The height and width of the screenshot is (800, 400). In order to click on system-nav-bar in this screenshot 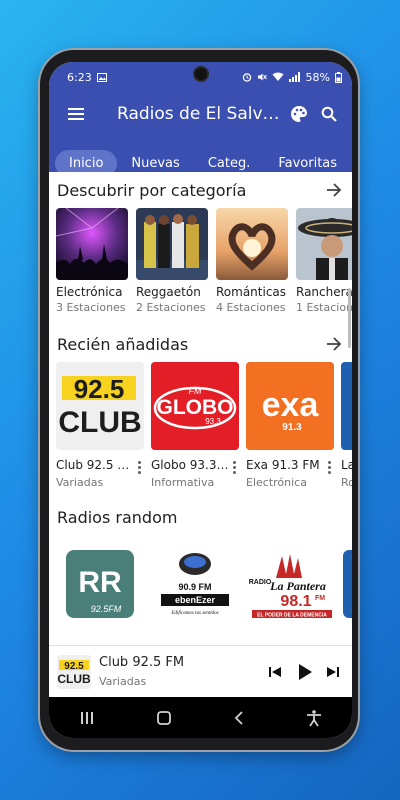, I will do `click(200, 717)`.